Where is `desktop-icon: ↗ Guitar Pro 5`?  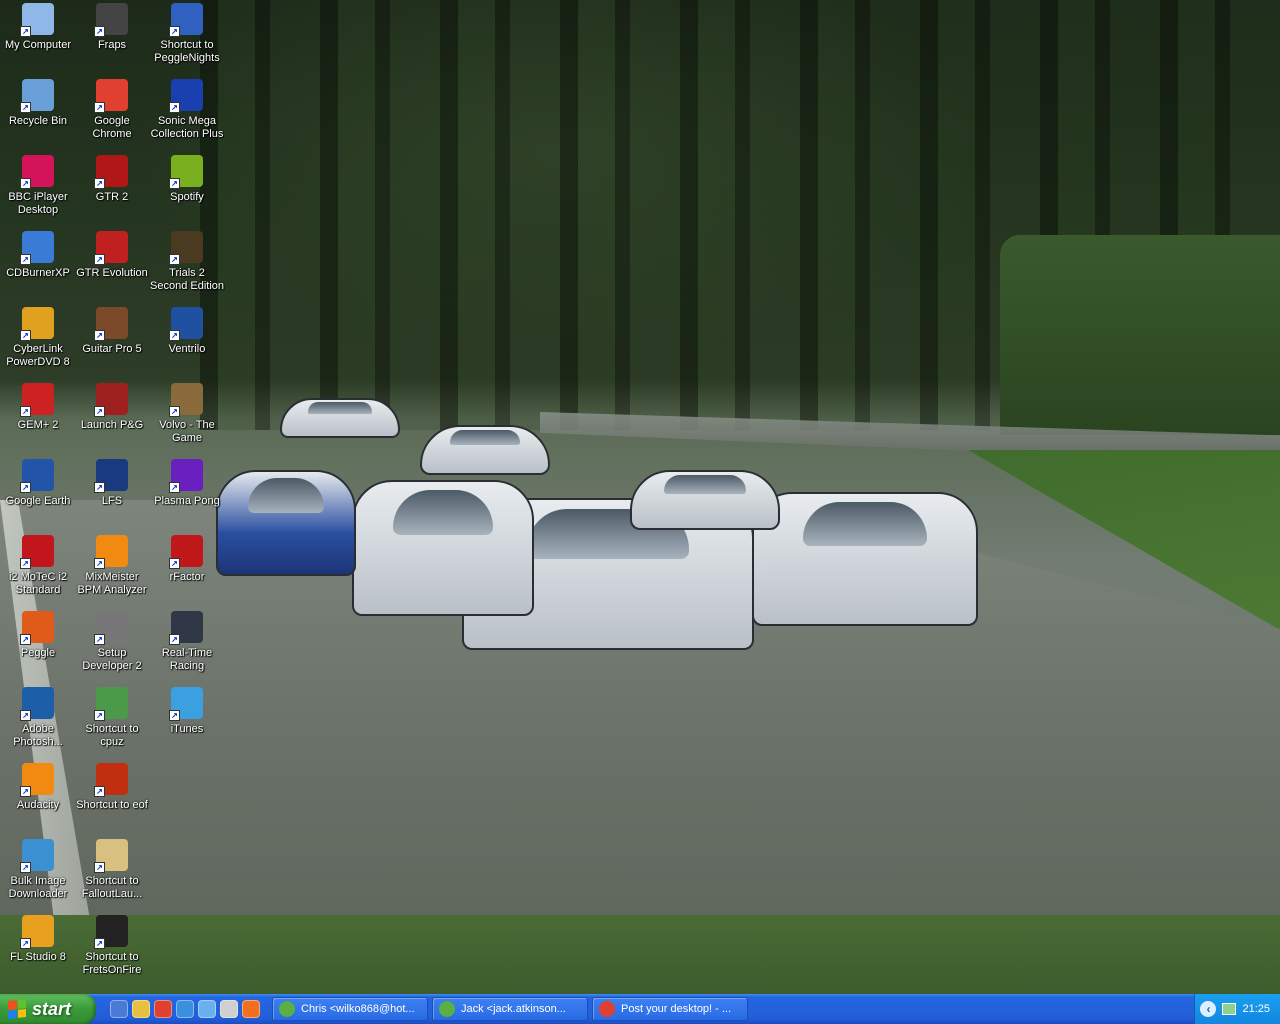 desktop-icon: ↗ Guitar Pro 5 is located at coordinates (112, 331).